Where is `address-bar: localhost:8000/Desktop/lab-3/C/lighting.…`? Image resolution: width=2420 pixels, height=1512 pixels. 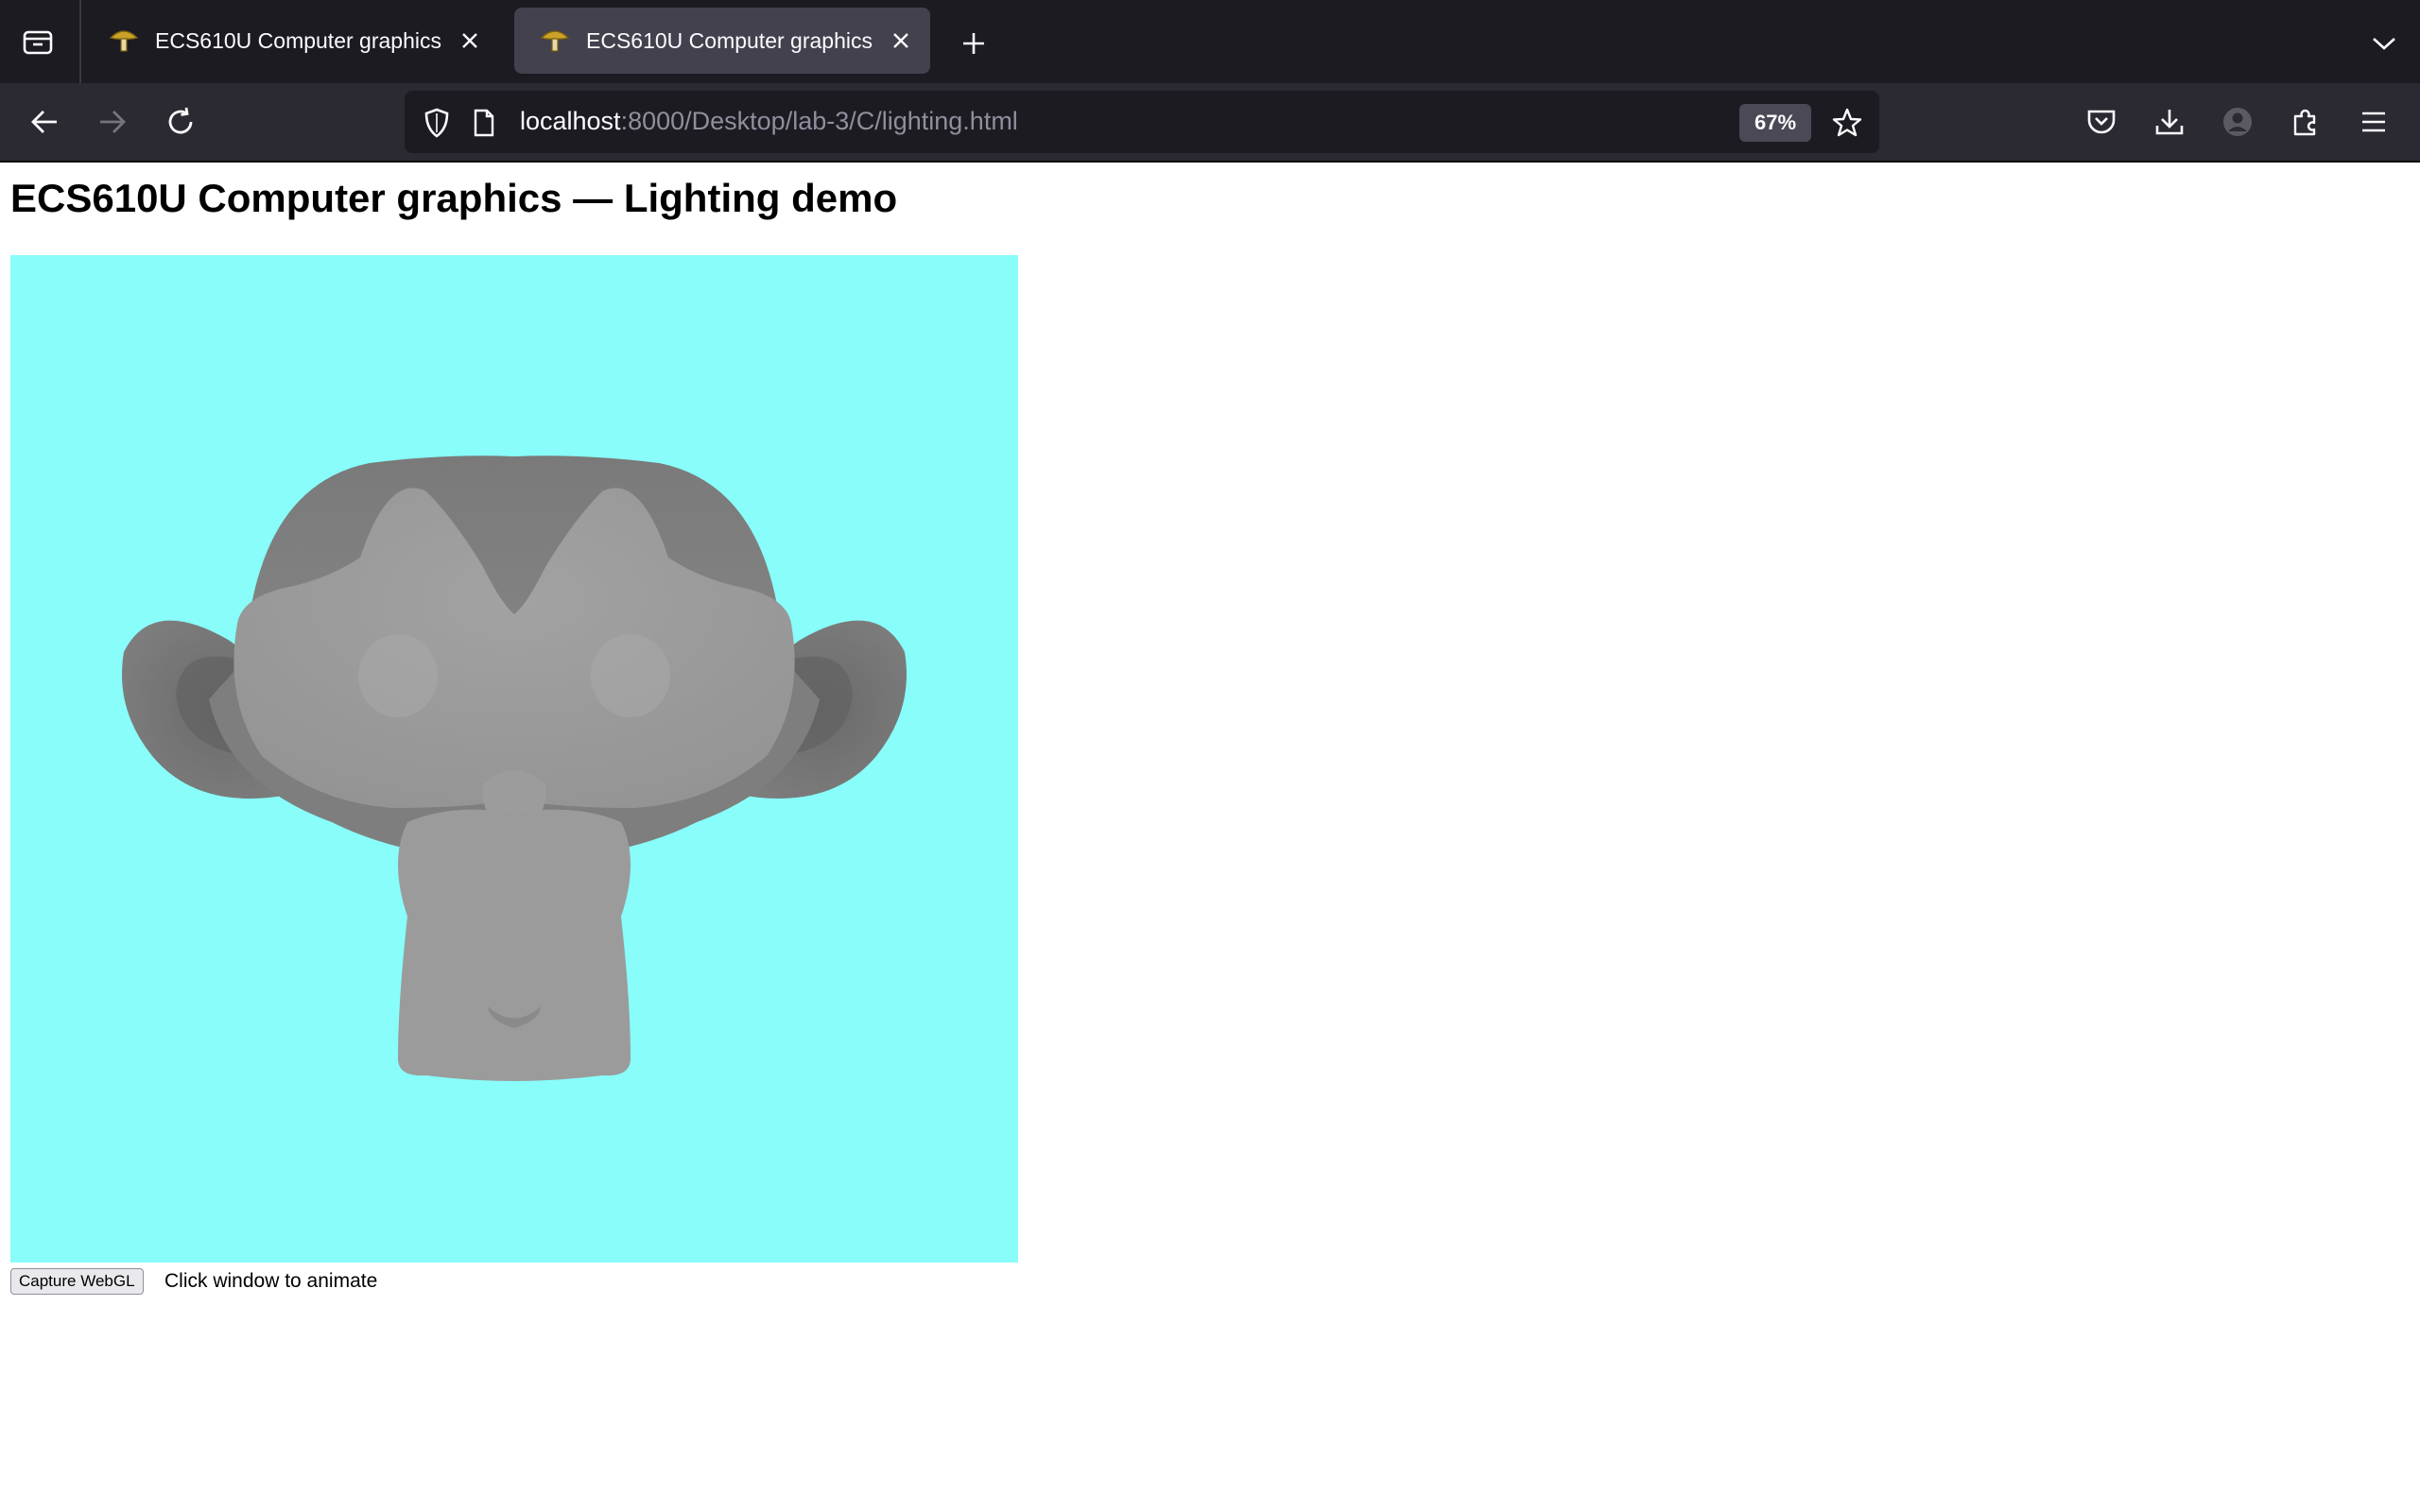 address-bar: localhost:8000/Desktop/lab-3/C/lighting.… is located at coordinates (1142, 122).